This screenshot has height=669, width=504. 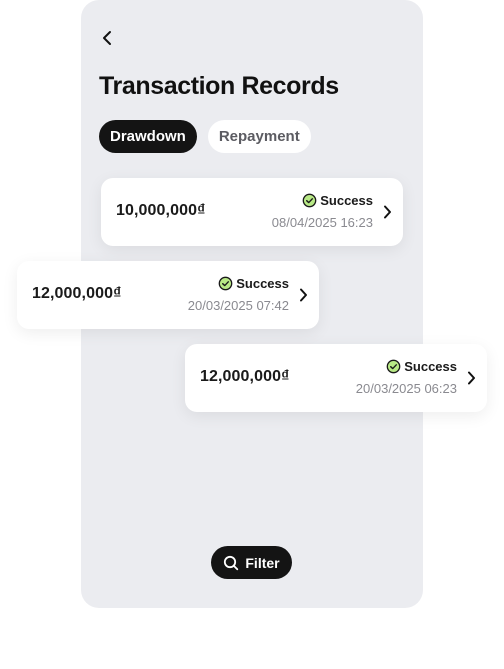 I want to click on filter-button: Filter, so click(x=251, y=562).